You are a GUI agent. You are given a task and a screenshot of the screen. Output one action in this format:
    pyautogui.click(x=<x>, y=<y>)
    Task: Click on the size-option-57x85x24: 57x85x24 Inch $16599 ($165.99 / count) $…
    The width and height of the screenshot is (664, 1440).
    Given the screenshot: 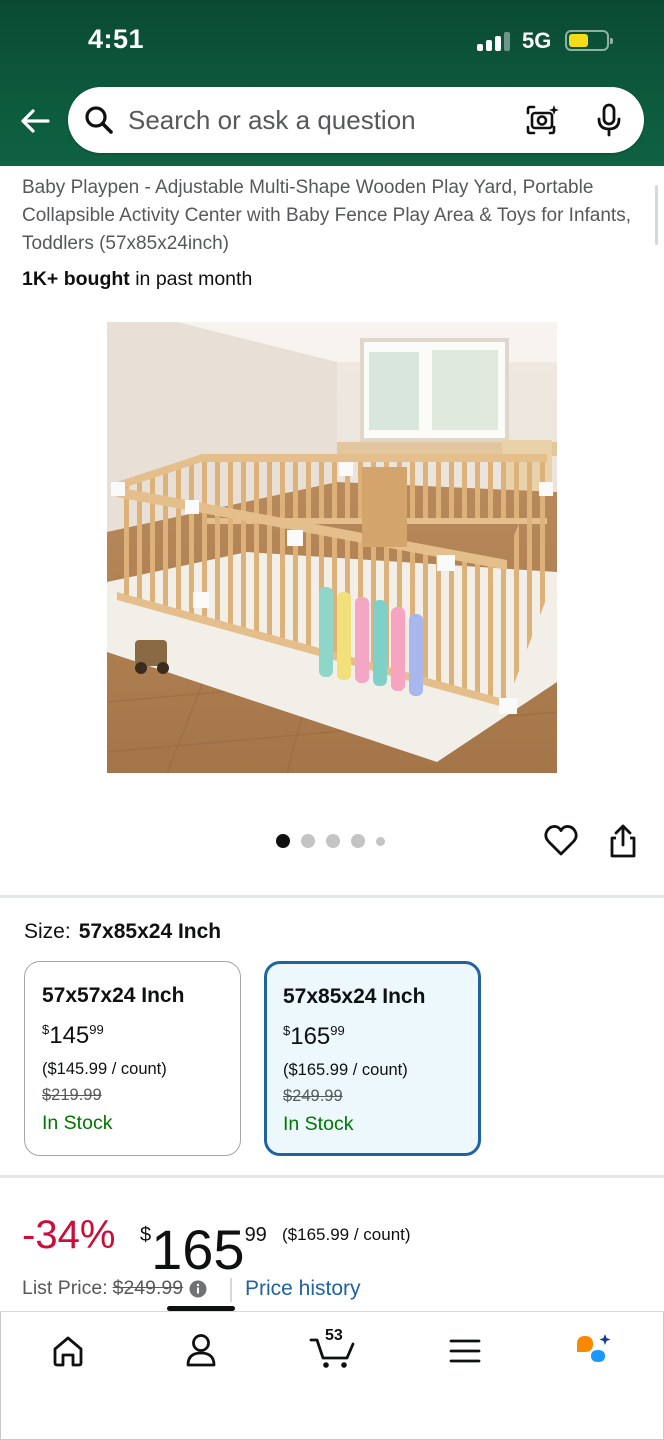 What is the action you would take?
    pyautogui.click(x=372, y=1058)
    